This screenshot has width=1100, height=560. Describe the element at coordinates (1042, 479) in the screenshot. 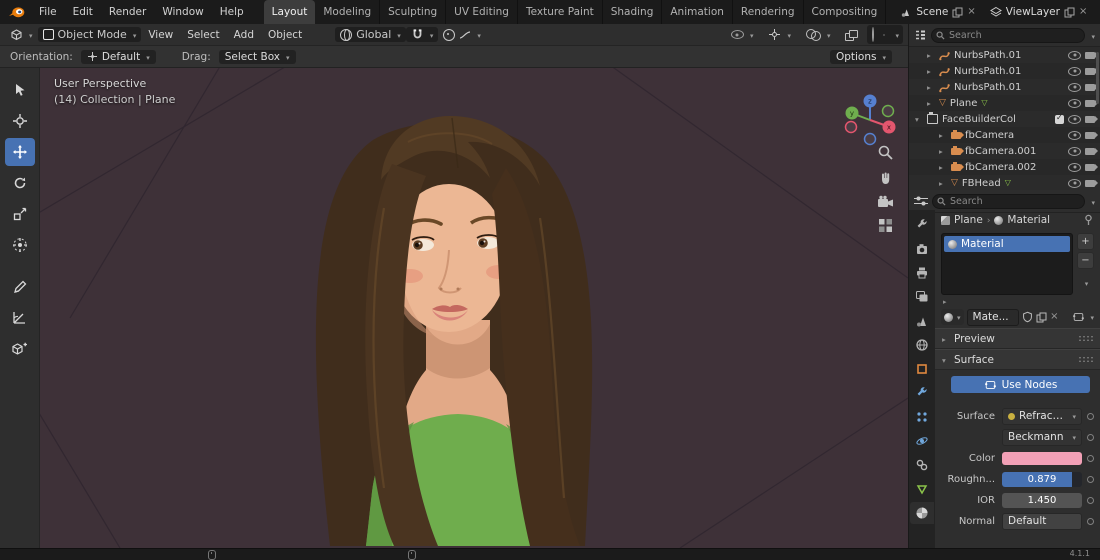

I see `roughness-slider: 0.879` at that location.